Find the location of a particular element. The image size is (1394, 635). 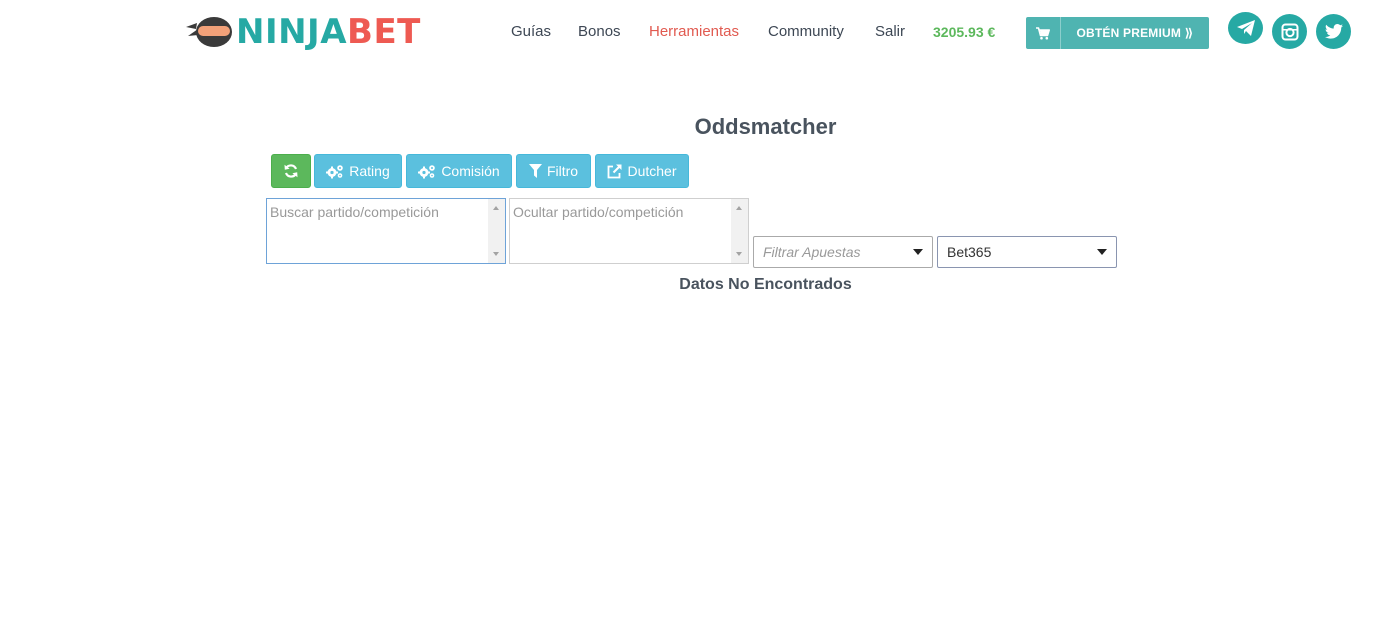

ninja-mask-icon is located at coordinates (209, 32).